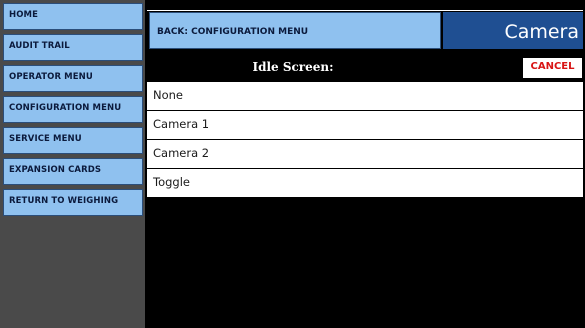  I want to click on sidebar-item-home: HOME, so click(73, 16).